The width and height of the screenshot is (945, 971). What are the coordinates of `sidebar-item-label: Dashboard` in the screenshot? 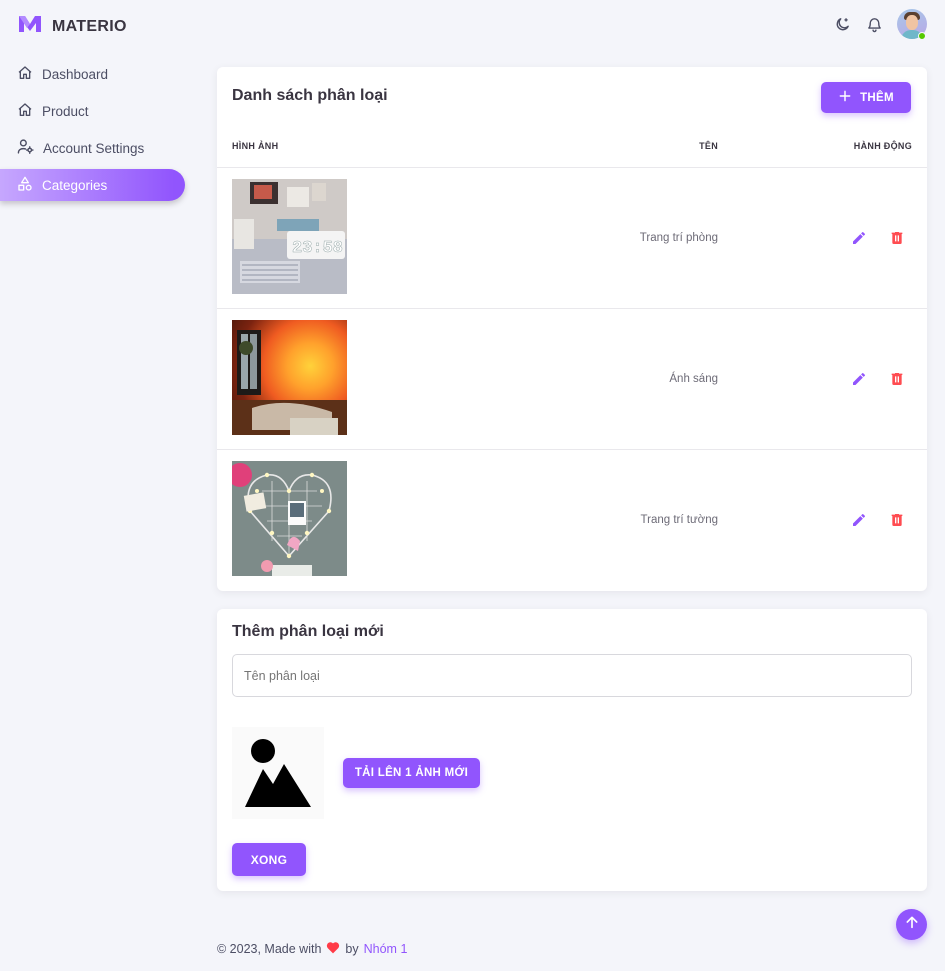 It's located at (75, 74).